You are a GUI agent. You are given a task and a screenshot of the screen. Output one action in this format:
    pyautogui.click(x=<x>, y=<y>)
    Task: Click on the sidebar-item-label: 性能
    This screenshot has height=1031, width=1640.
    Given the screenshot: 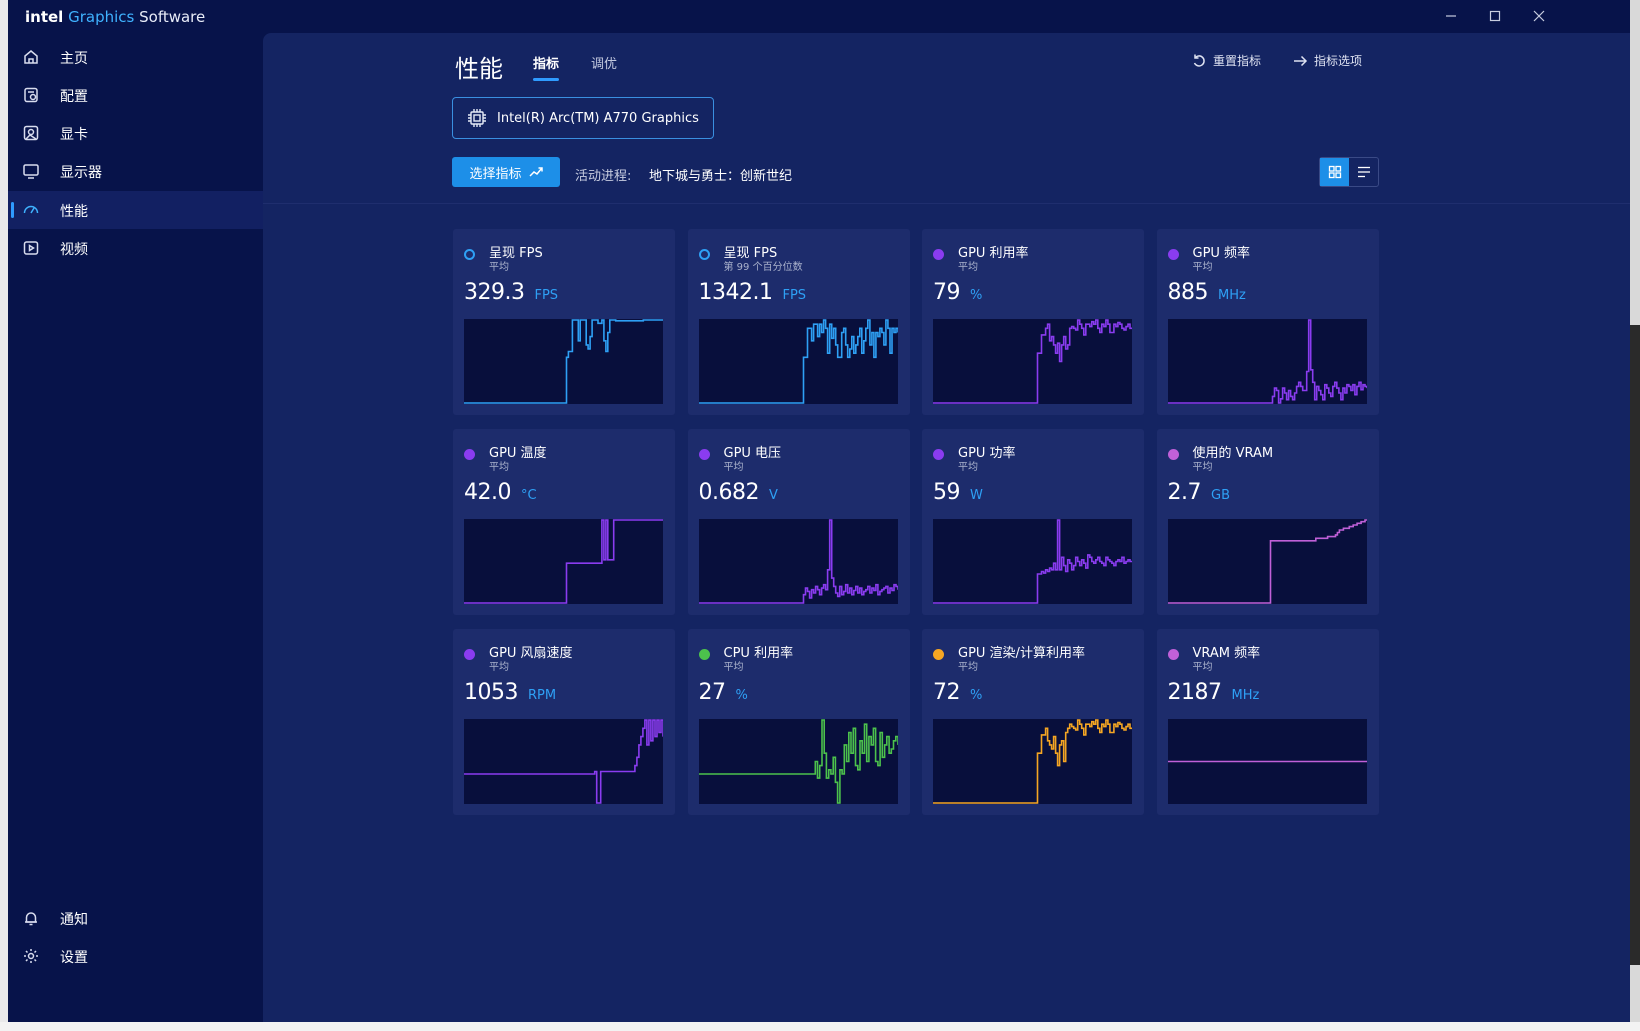 What is the action you would take?
    pyautogui.click(x=74, y=212)
    